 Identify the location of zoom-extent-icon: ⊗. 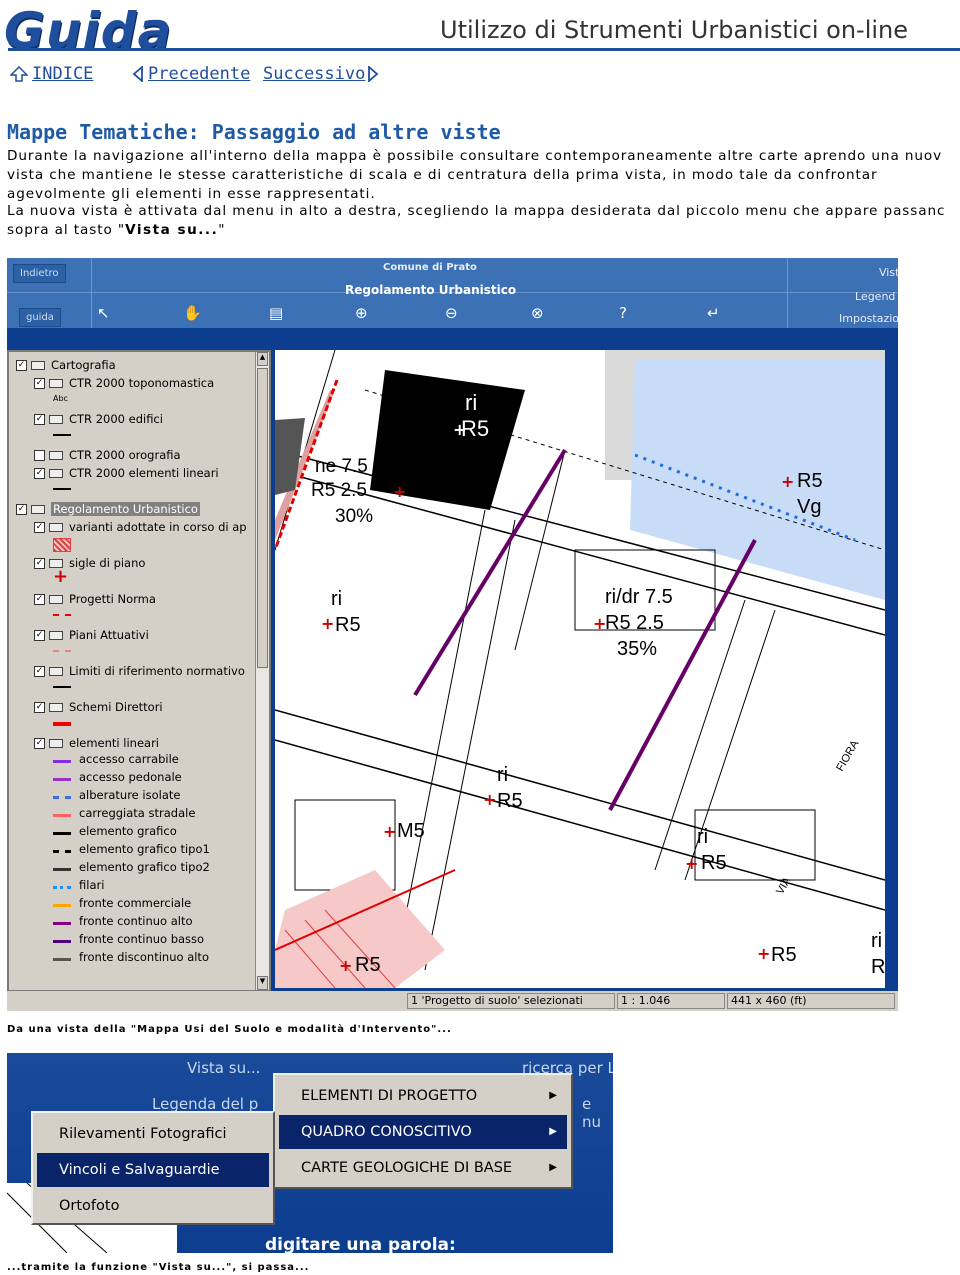
(537, 313).